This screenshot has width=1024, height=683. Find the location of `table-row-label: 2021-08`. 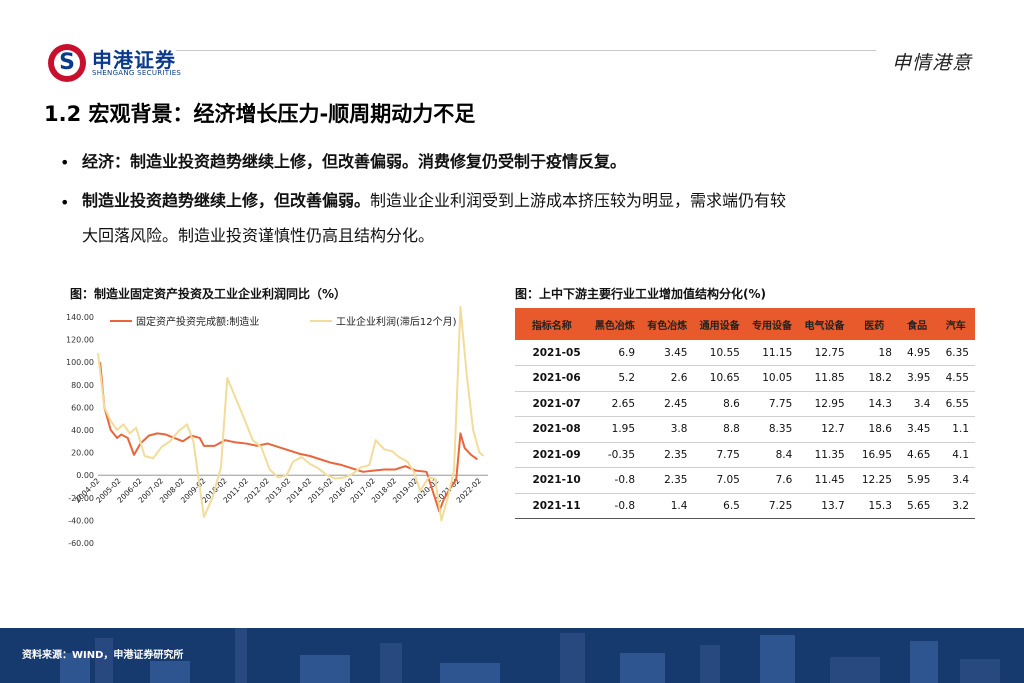

table-row-label: 2021-08 is located at coordinates (552, 429).